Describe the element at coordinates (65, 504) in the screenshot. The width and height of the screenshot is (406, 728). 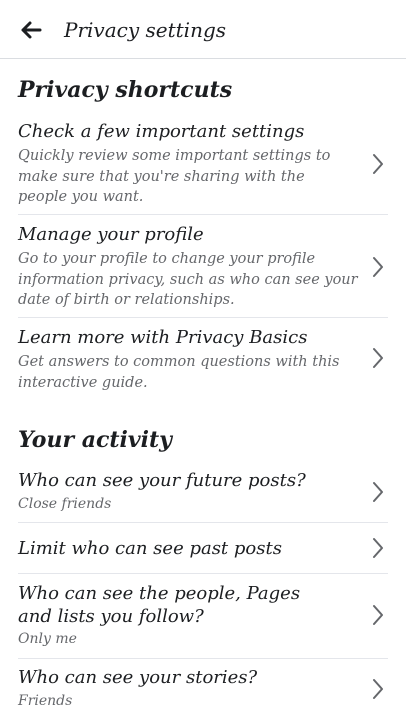
I see `row-value: Close friends` at that location.